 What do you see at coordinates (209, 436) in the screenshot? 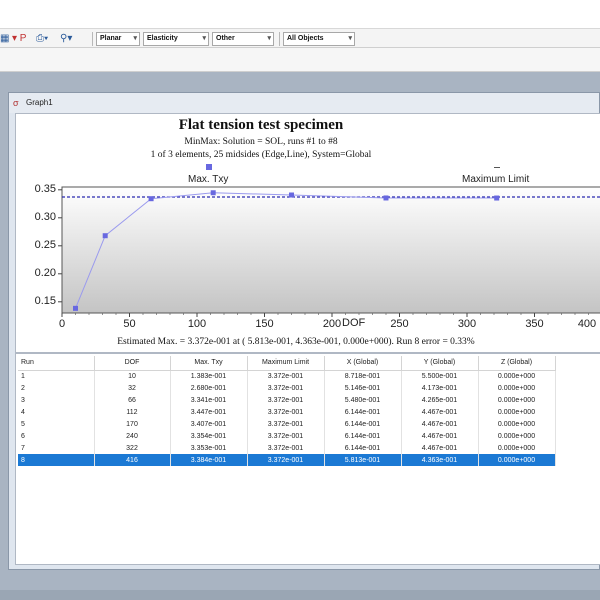
I see `table-cell: 3.354e-001` at bounding box center [209, 436].